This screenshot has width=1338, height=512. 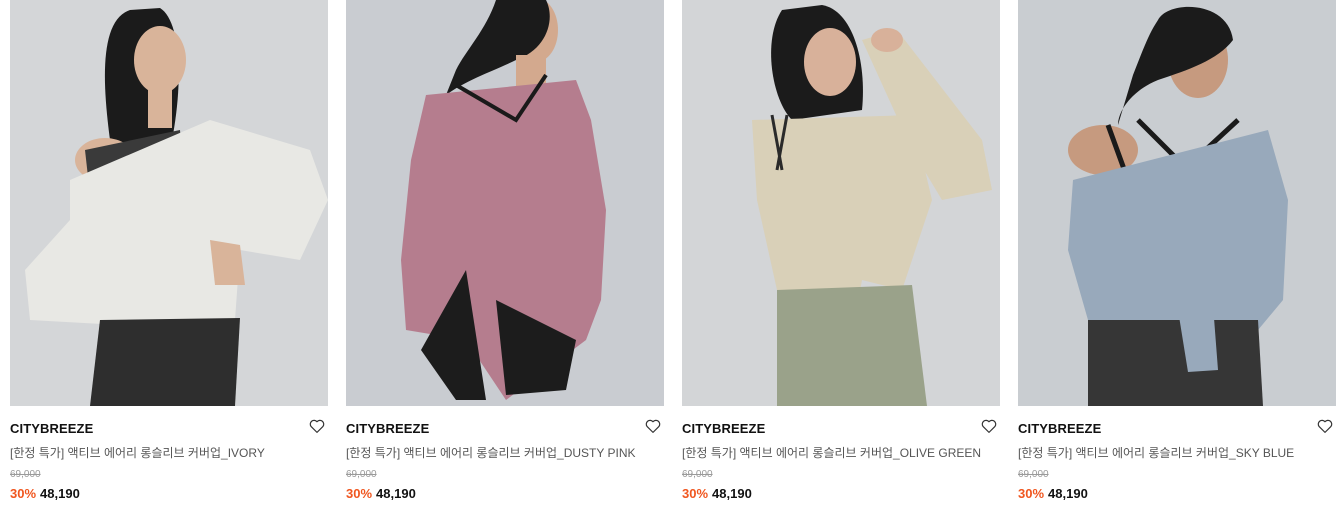 What do you see at coordinates (491, 452) in the screenshot?
I see `product-name: [한정 특가] 액티브 에어리 롱슬리브 커버업_DUSTY PINK` at bounding box center [491, 452].